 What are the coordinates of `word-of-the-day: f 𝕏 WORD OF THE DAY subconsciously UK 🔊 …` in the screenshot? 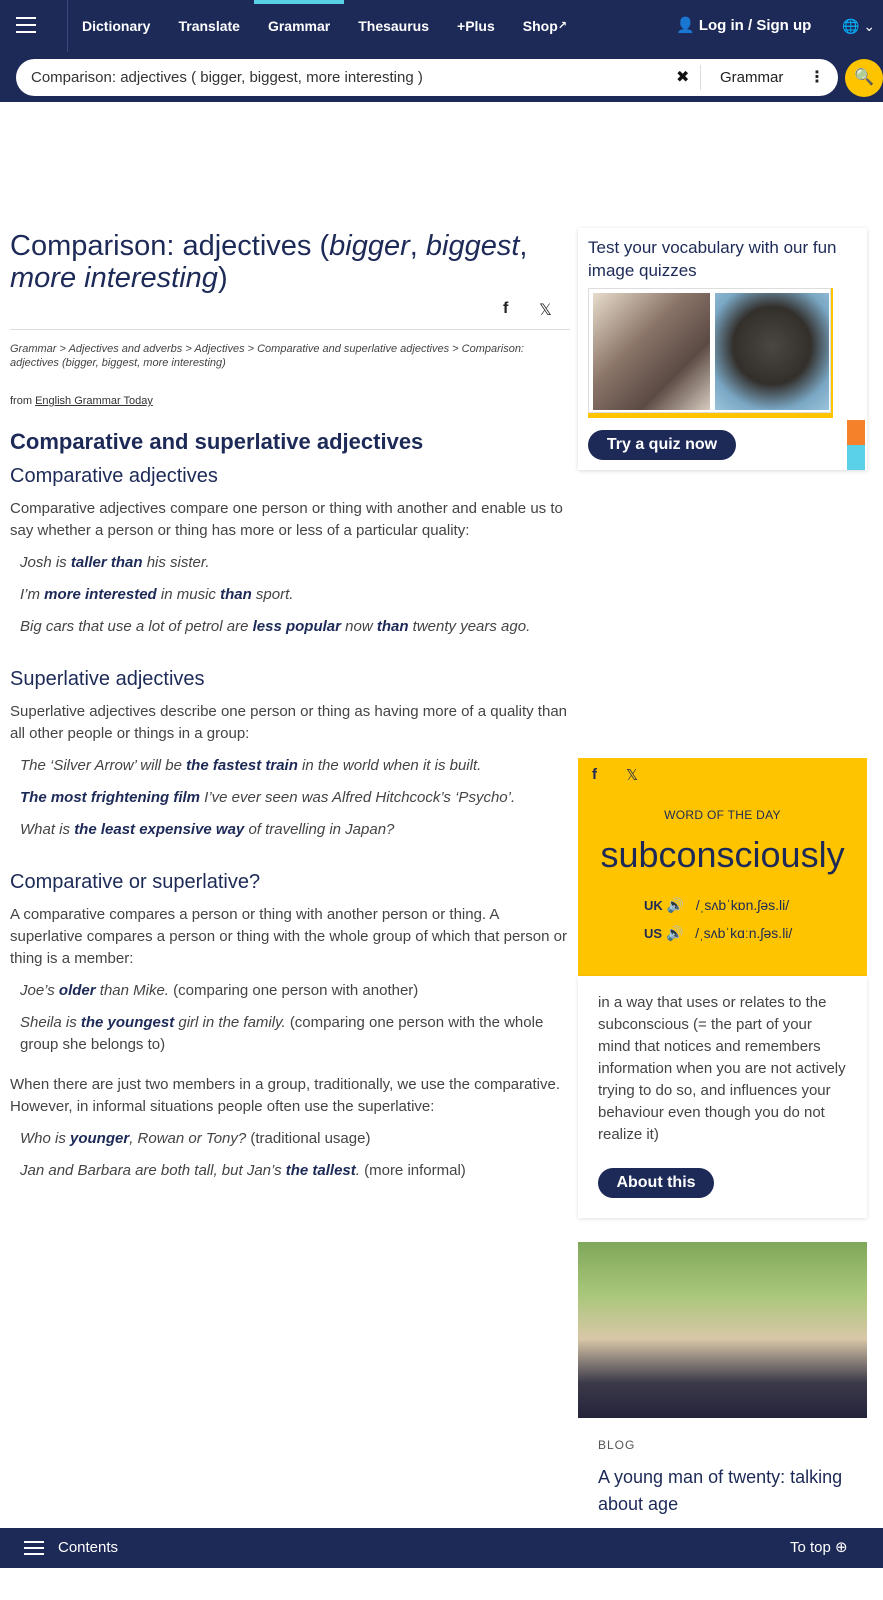 It's located at (722, 867).